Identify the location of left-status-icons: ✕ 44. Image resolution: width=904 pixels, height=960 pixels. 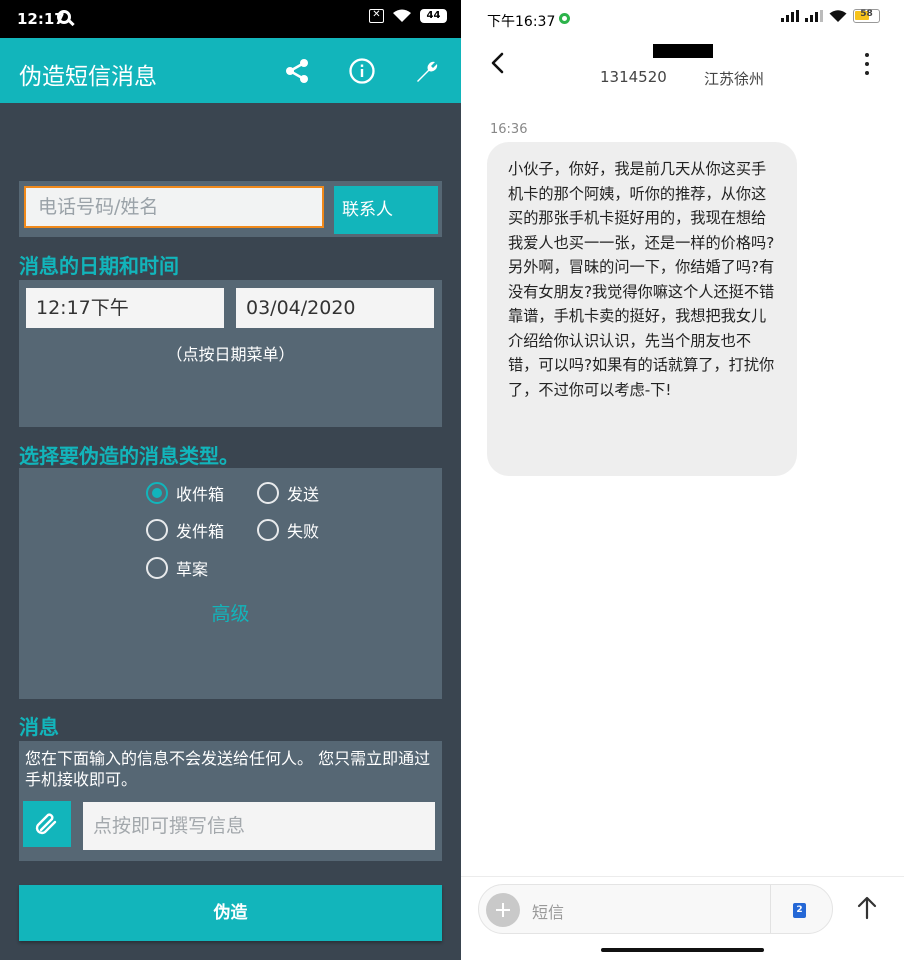
(408, 16).